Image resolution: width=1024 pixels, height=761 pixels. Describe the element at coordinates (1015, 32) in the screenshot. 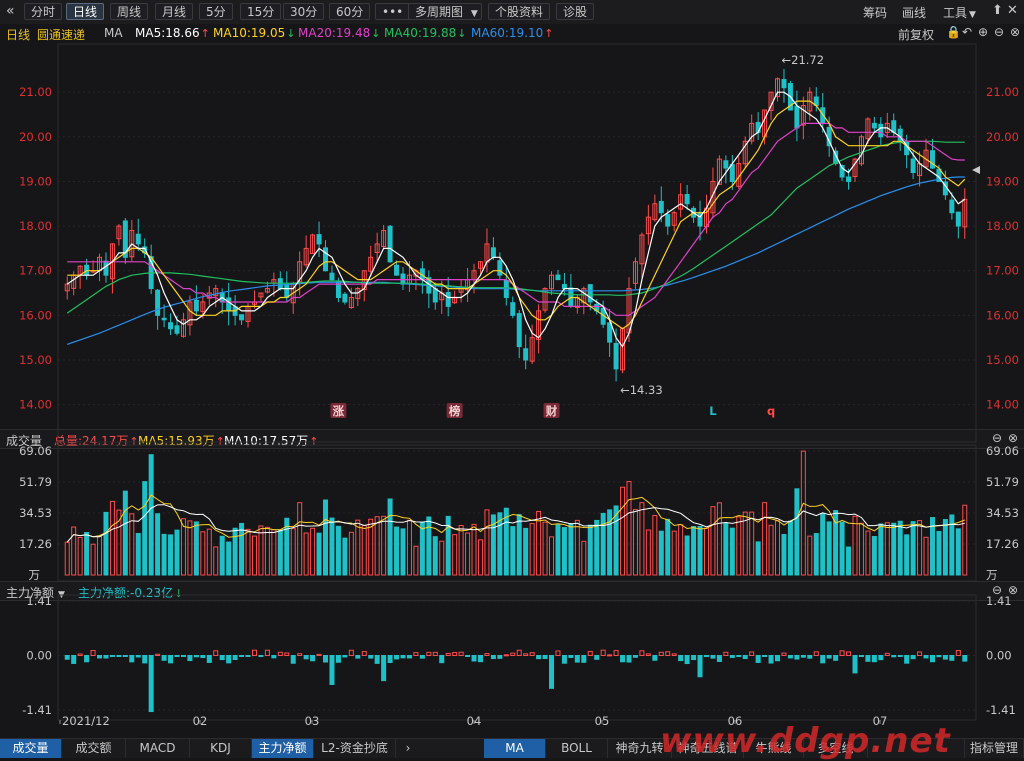

I see `close-icon: ⊗` at that location.